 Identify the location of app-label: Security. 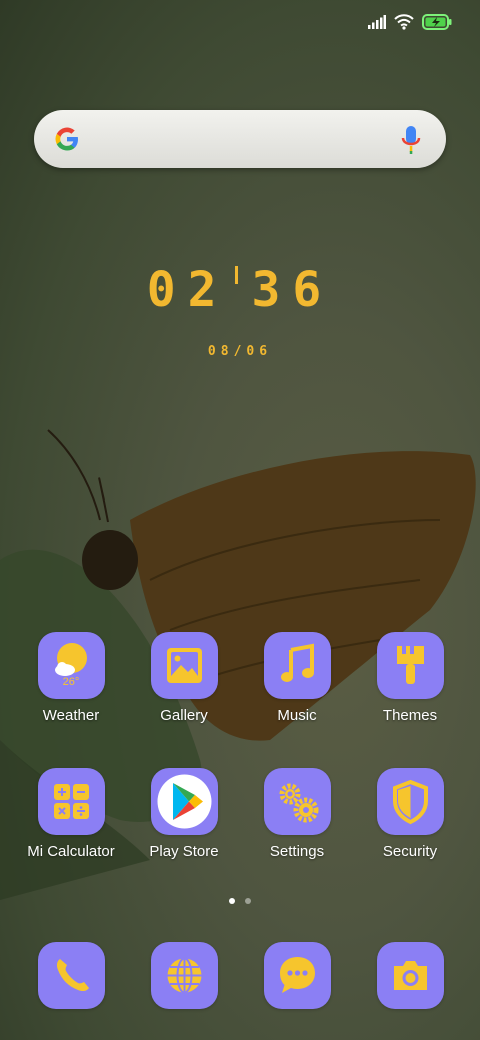
(410, 851).